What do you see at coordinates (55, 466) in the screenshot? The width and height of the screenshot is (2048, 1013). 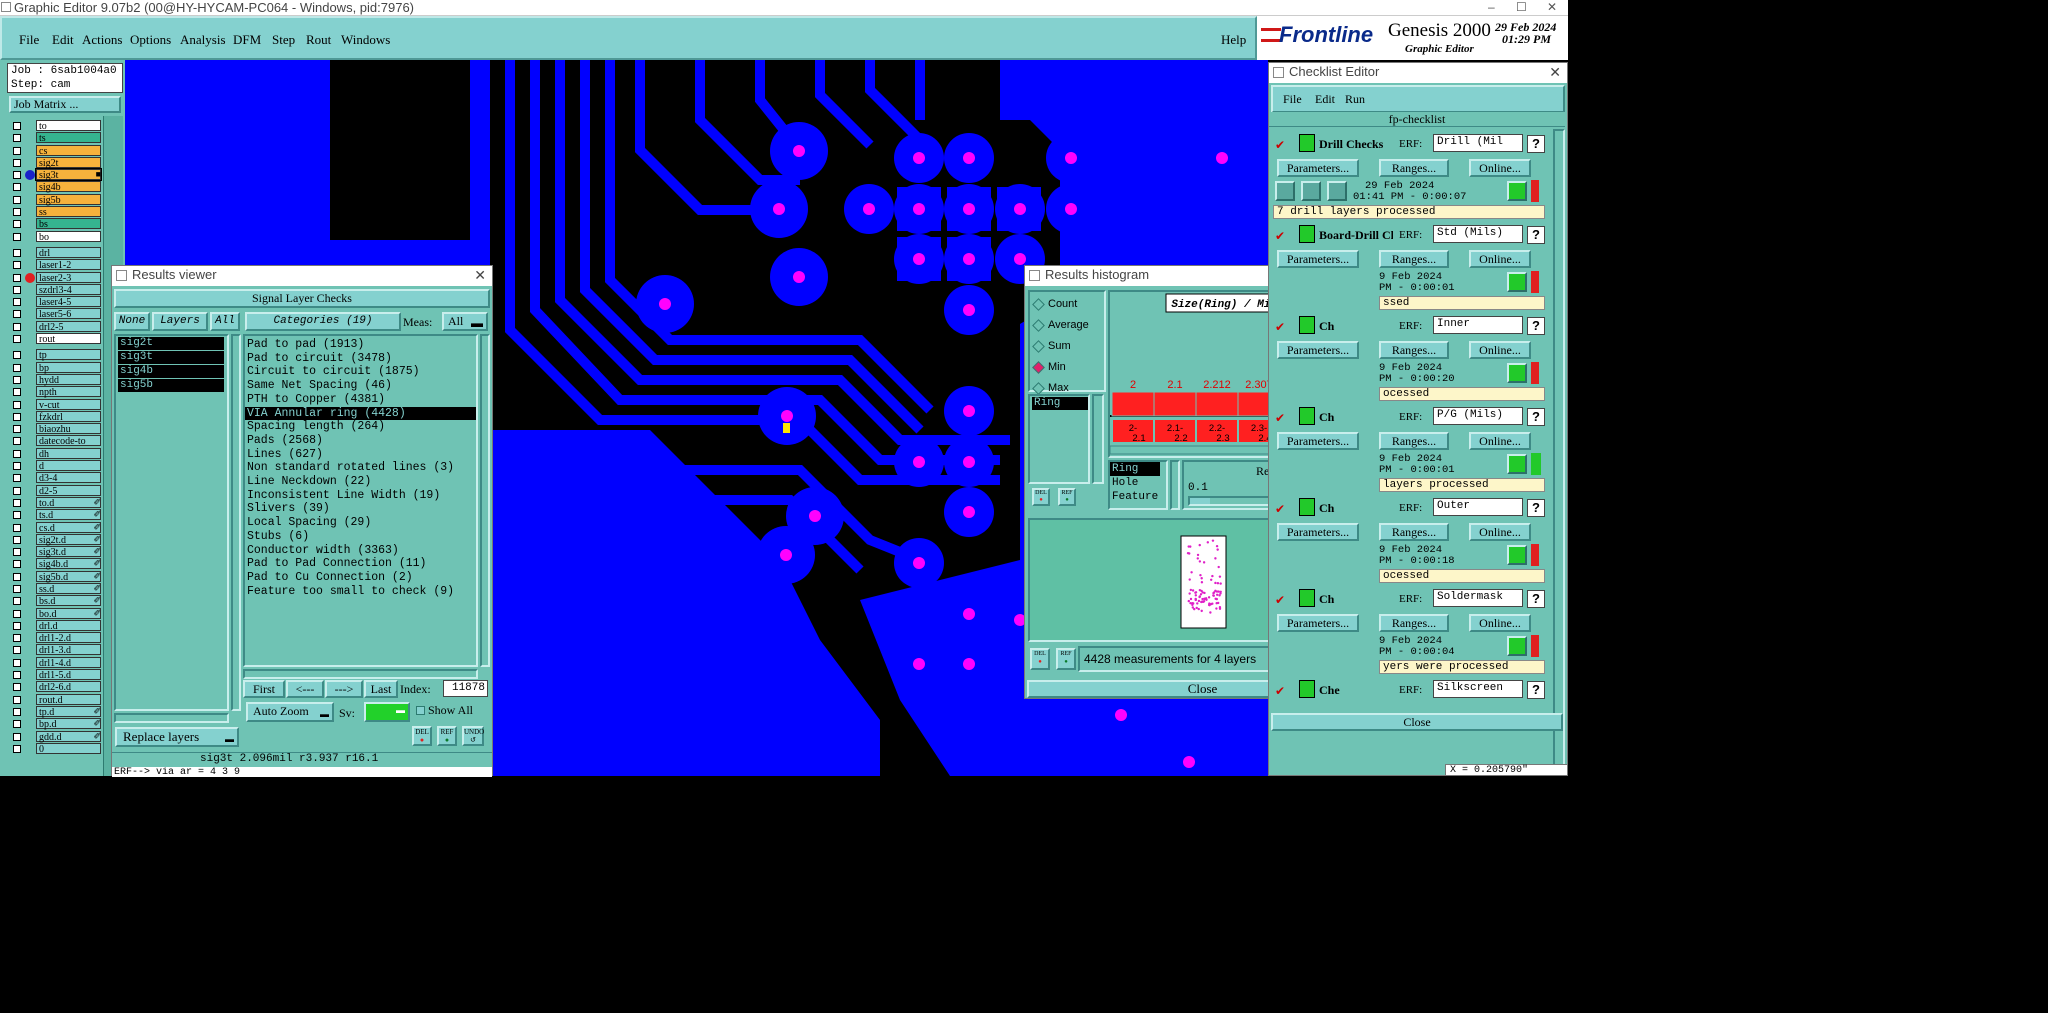 I see `layer-row: d` at bounding box center [55, 466].